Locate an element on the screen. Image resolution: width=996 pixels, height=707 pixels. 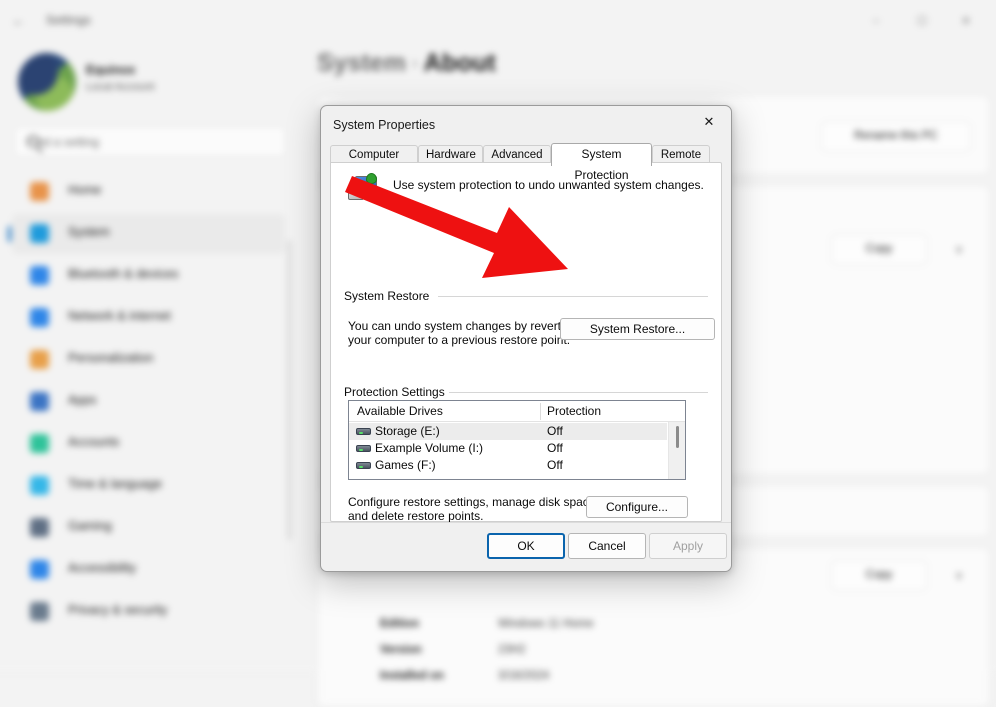
window-maximize-button: ☐ is located at coordinates (922, 21).